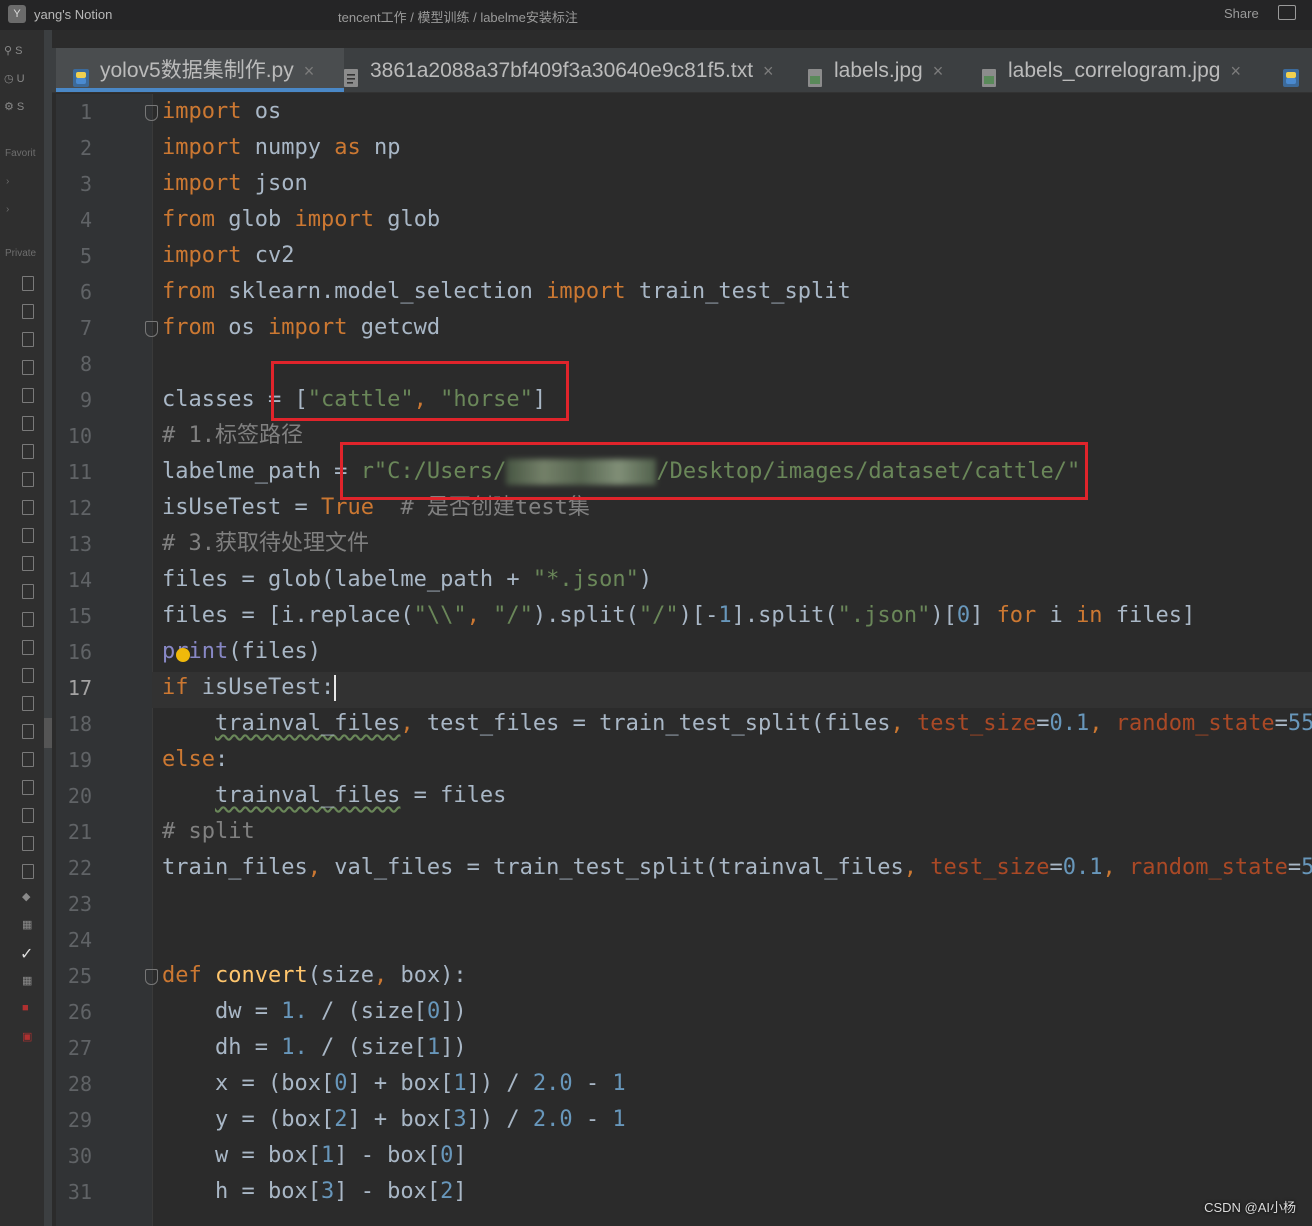  What do you see at coordinates (21, 253) in the screenshot?
I see `private-section-label: Private` at bounding box center [21, 253].